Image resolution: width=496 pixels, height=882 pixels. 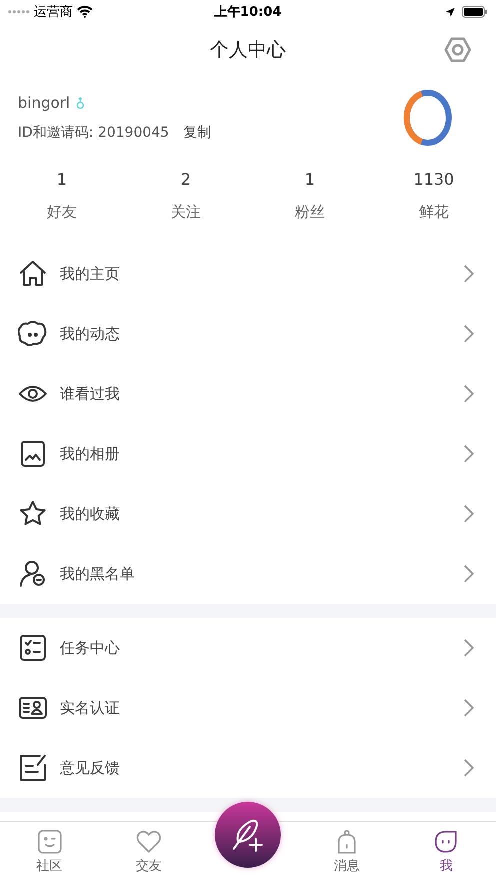 I want to click on person-minus-icon, so click(x=33, y=574).